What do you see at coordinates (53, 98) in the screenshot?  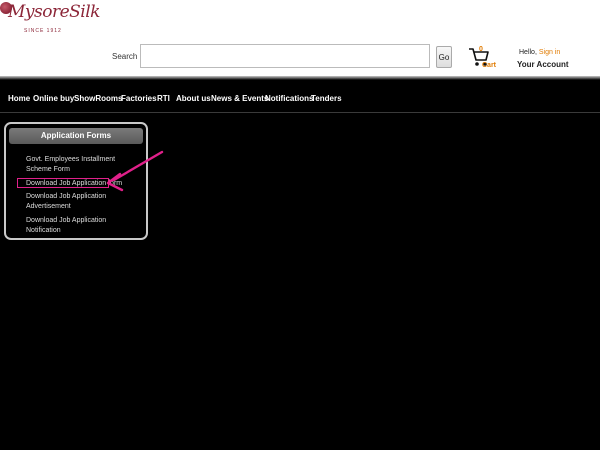 I see `nav-item-online-buy: Online buy` at bounding box center [53, 98].